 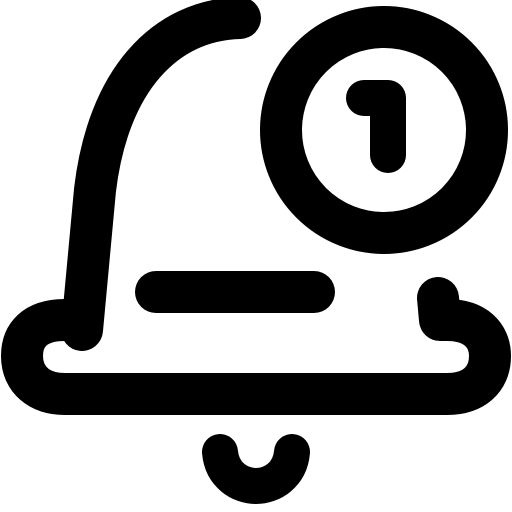 What do you see at coordinates (376, 126) in the screenshot?
I see `badge-count-glyph` at bounding box center [376, 126].